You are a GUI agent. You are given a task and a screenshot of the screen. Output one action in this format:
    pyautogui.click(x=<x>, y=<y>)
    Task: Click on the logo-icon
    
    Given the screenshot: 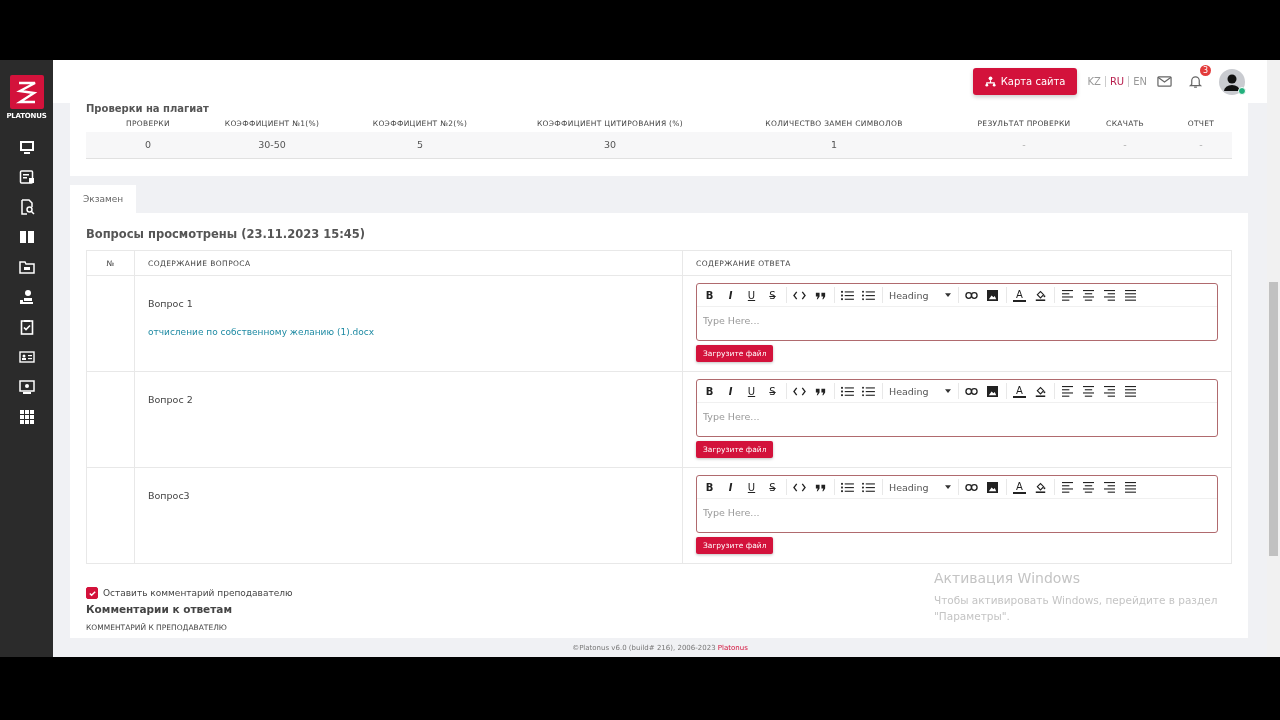 What is the action you would take?
    pyautogui.click(x=26, y=92)
    